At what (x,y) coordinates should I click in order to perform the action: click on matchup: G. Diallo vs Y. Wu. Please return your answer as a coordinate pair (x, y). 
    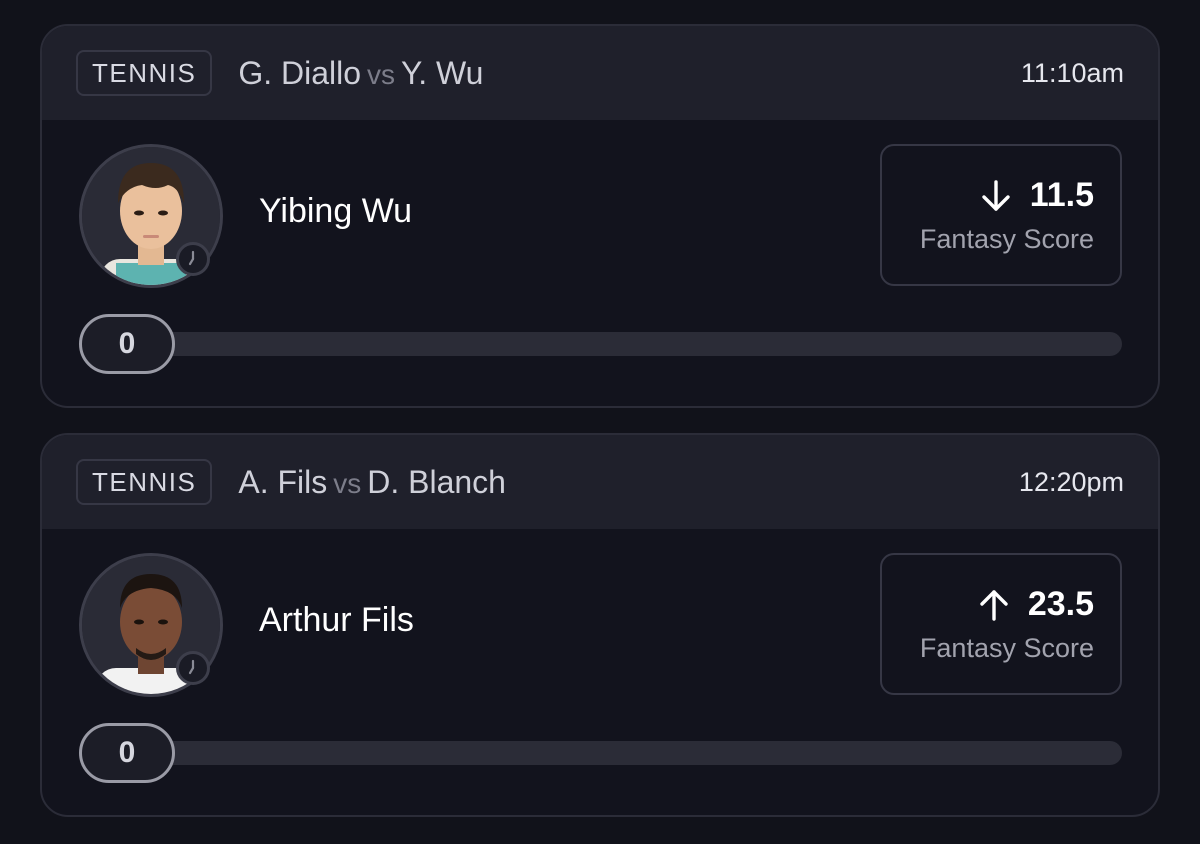
    Looking at the image, I should click on (360, 73).